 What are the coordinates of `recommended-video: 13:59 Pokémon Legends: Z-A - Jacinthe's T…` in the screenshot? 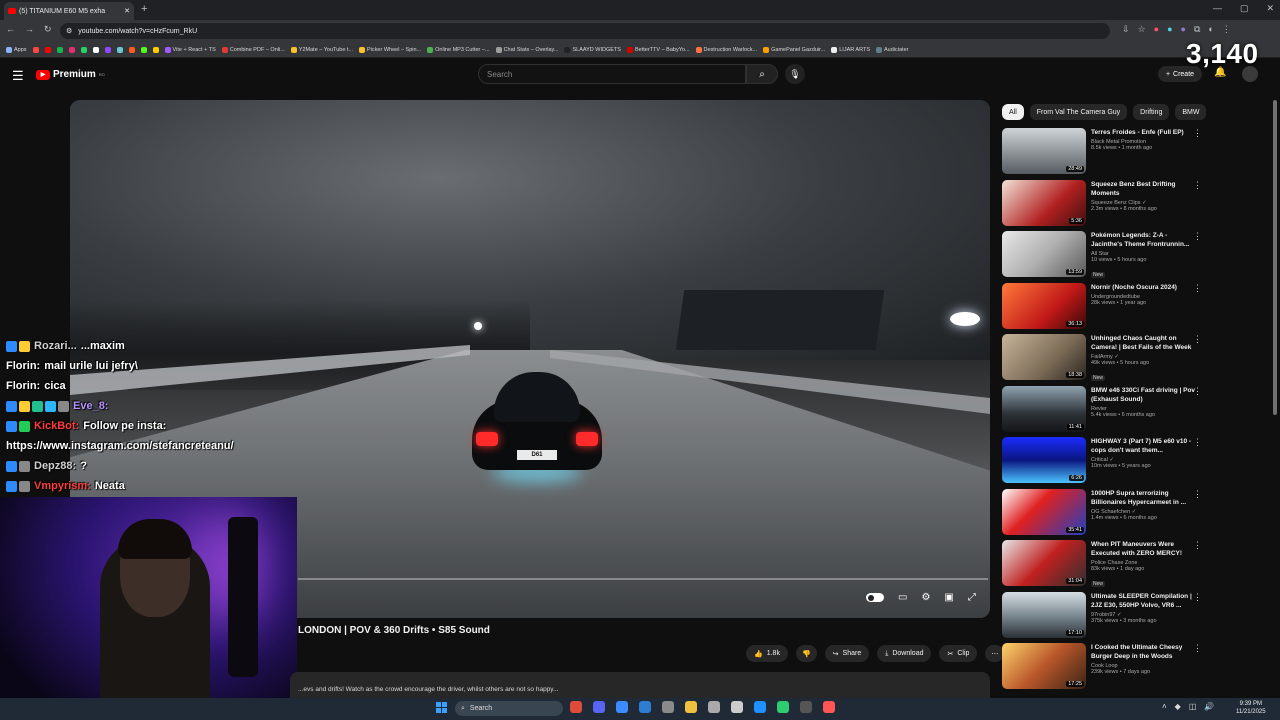 It's located at (1106, 257).